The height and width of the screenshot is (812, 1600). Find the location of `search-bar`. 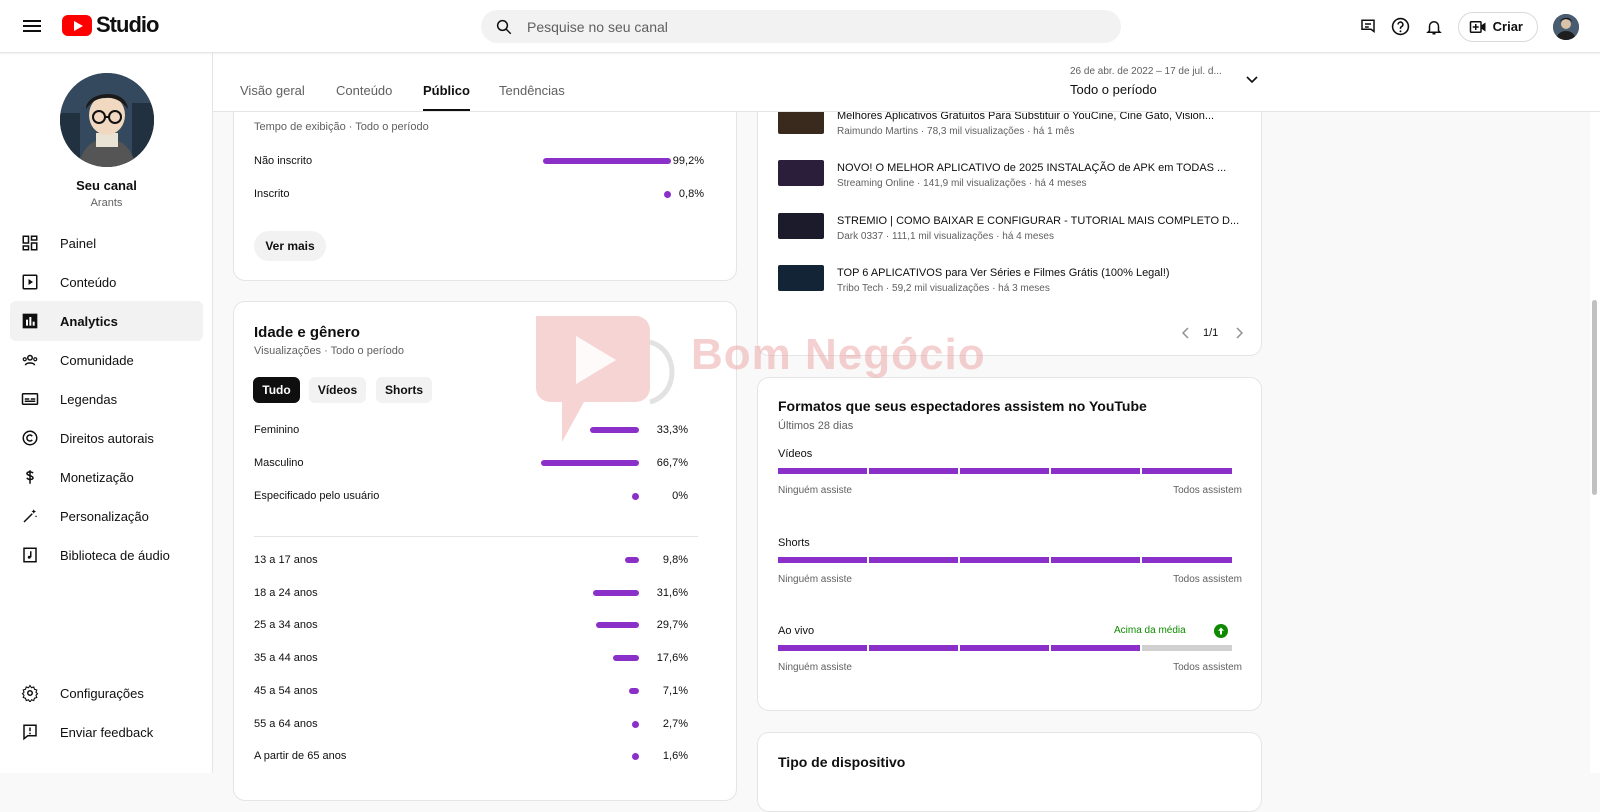

search-bar is located at coordinates (801, 26).